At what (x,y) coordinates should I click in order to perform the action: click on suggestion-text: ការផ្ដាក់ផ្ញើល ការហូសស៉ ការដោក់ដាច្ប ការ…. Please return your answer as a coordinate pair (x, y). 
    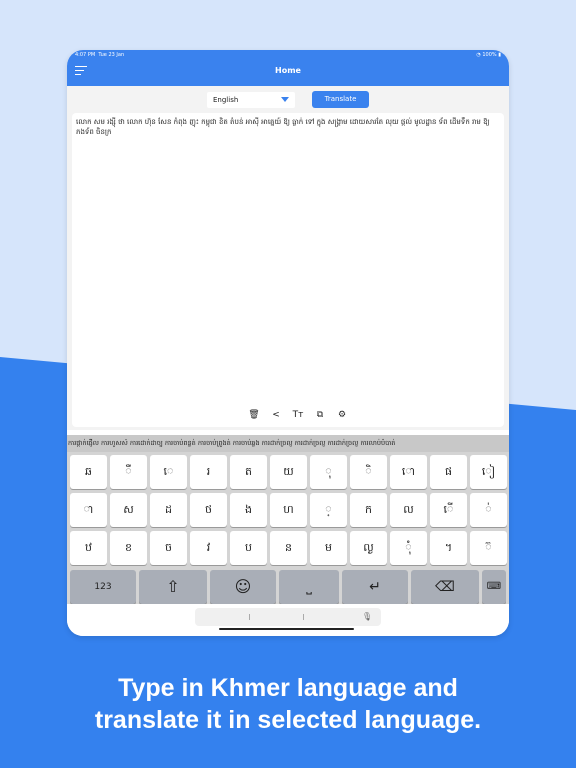
    Looking at the image, I should click on (231, 444).